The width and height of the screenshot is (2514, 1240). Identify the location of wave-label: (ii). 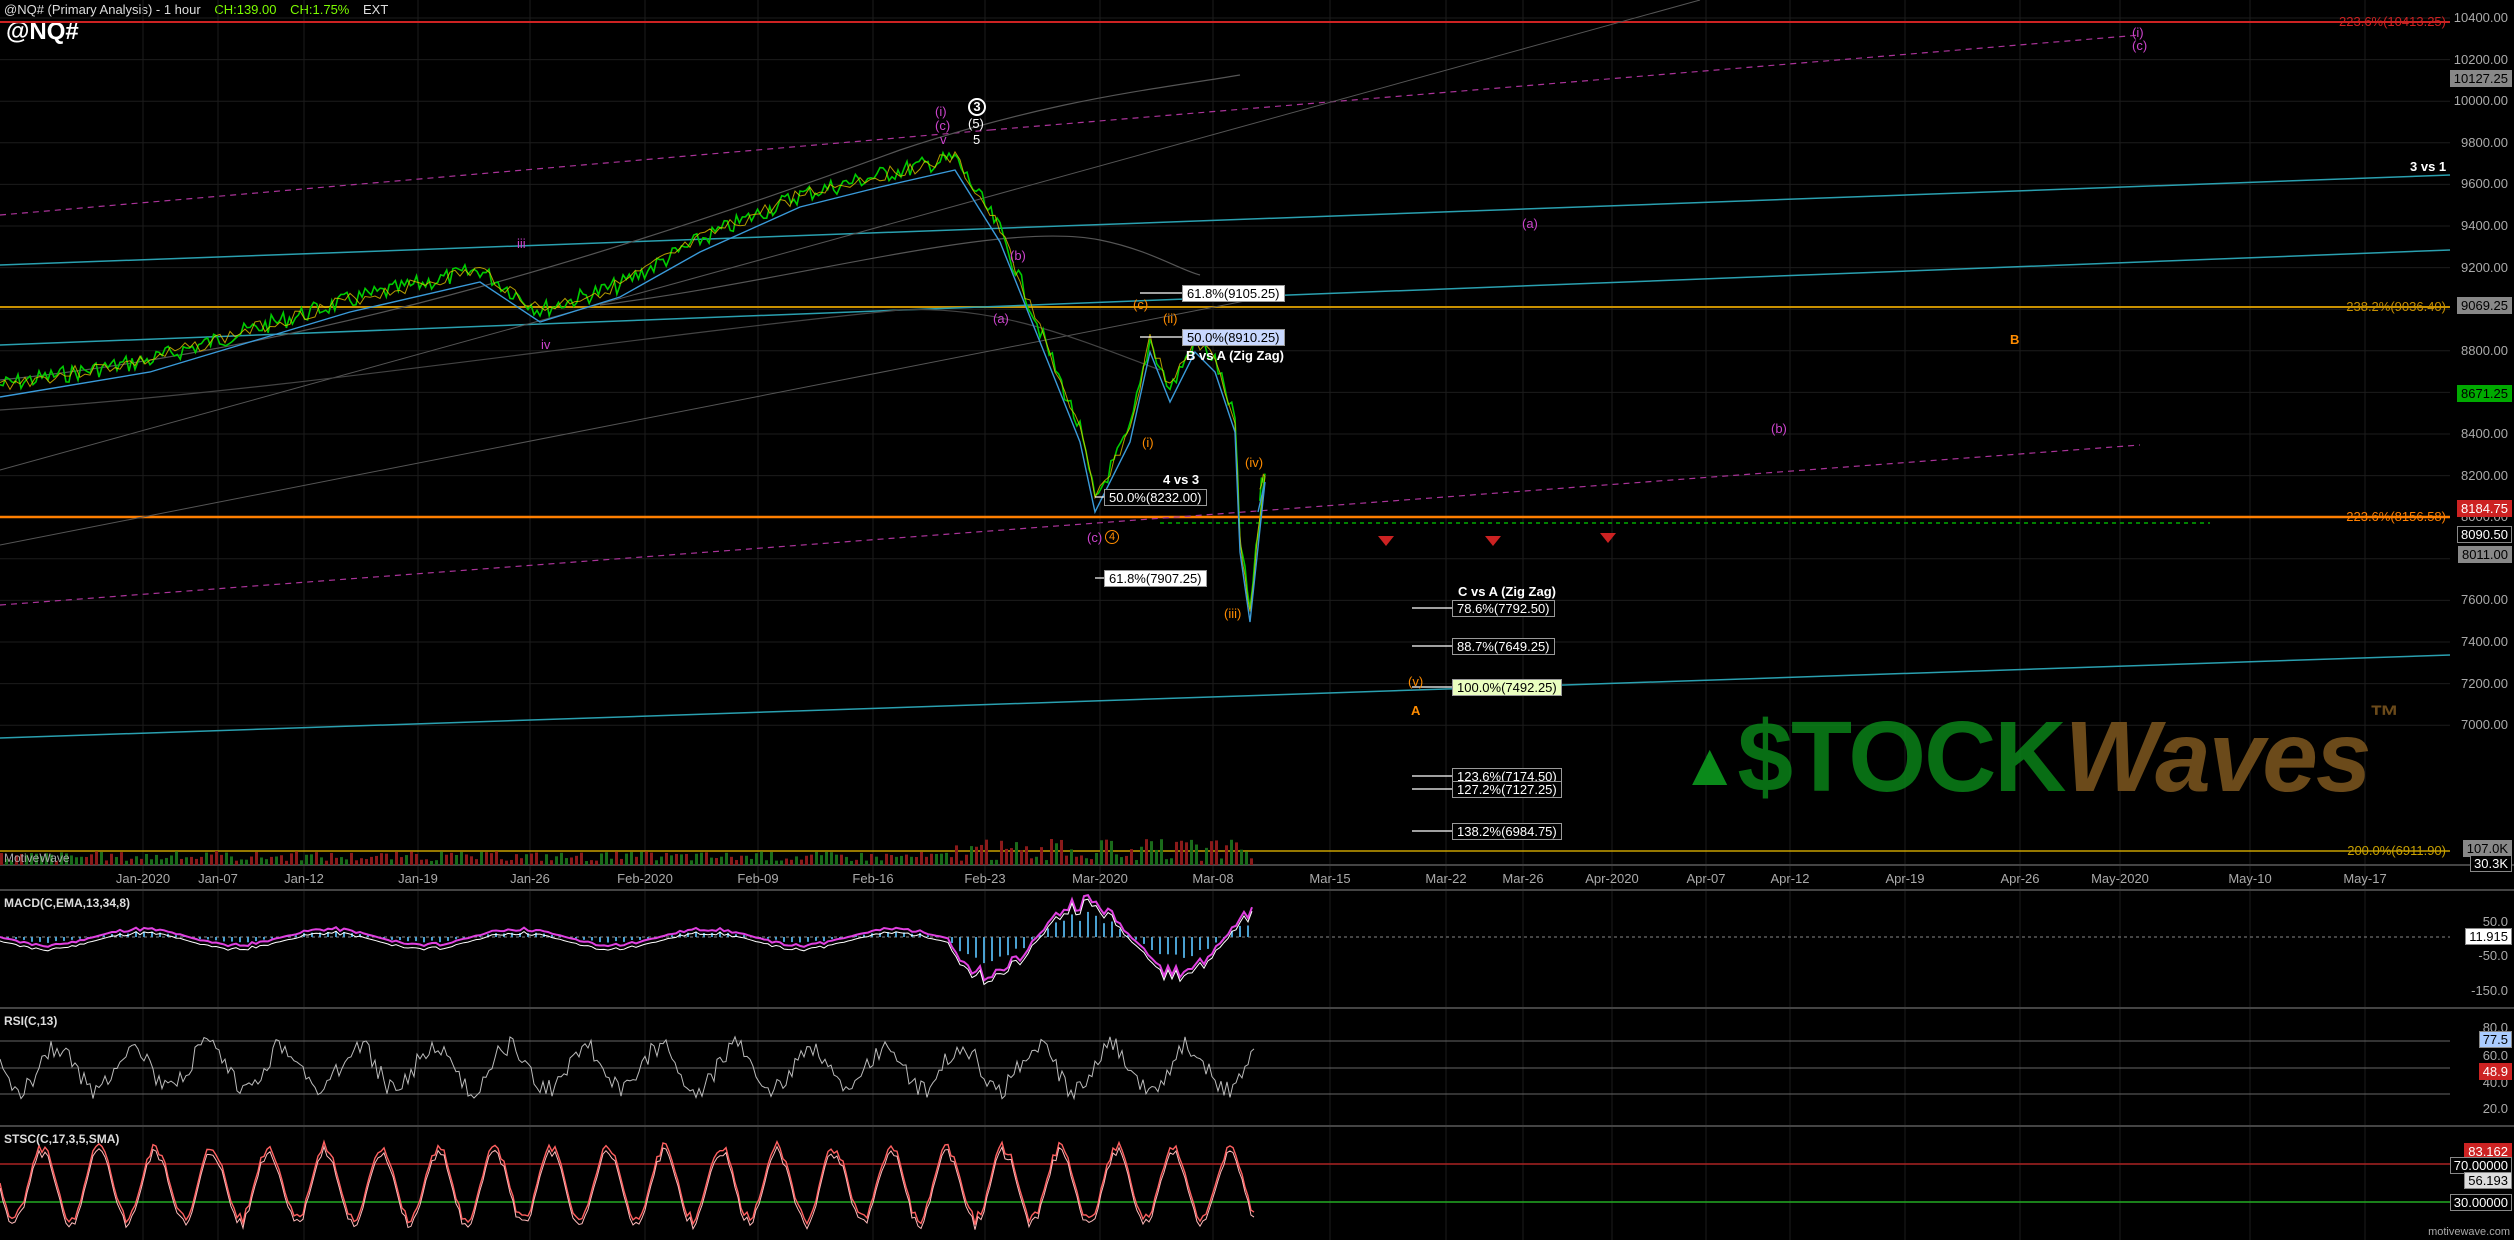
(1170, 318).